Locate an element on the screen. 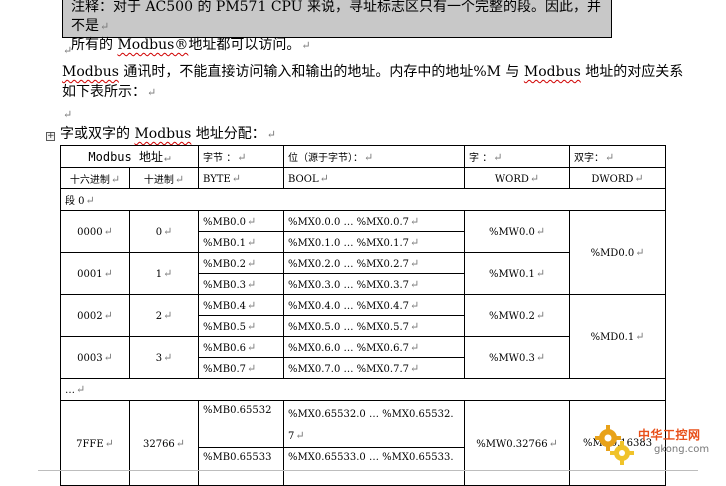  header-dword: 双字：↵ is located at coordinates (618, 156).